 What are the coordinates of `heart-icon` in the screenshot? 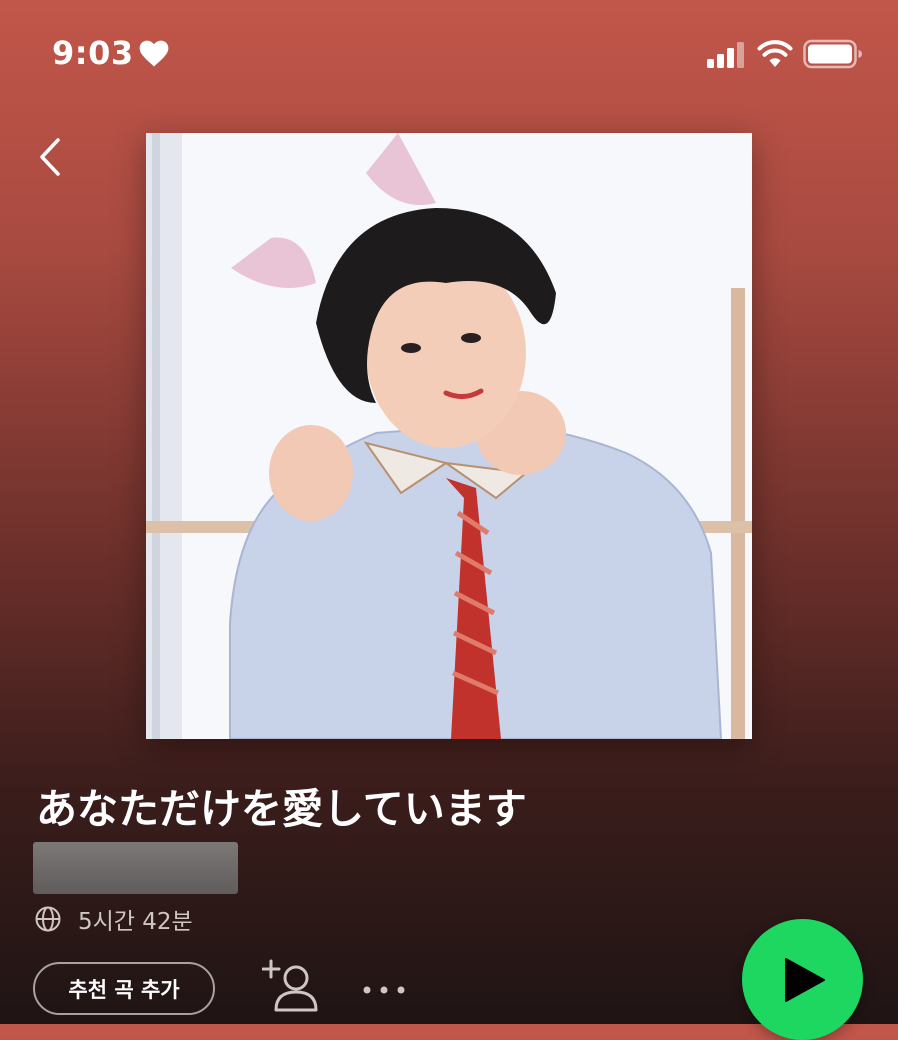 It's located at (154, 53).